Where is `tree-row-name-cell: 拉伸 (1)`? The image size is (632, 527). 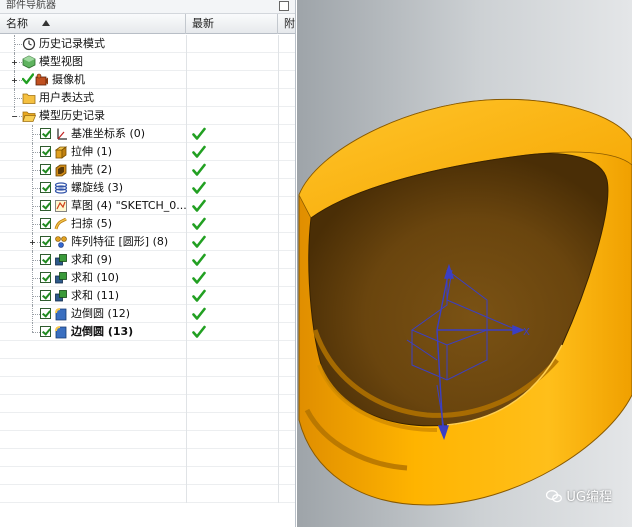
tree-row-name-cell: 拉伸 (1) is located at coordinates (93, 152).